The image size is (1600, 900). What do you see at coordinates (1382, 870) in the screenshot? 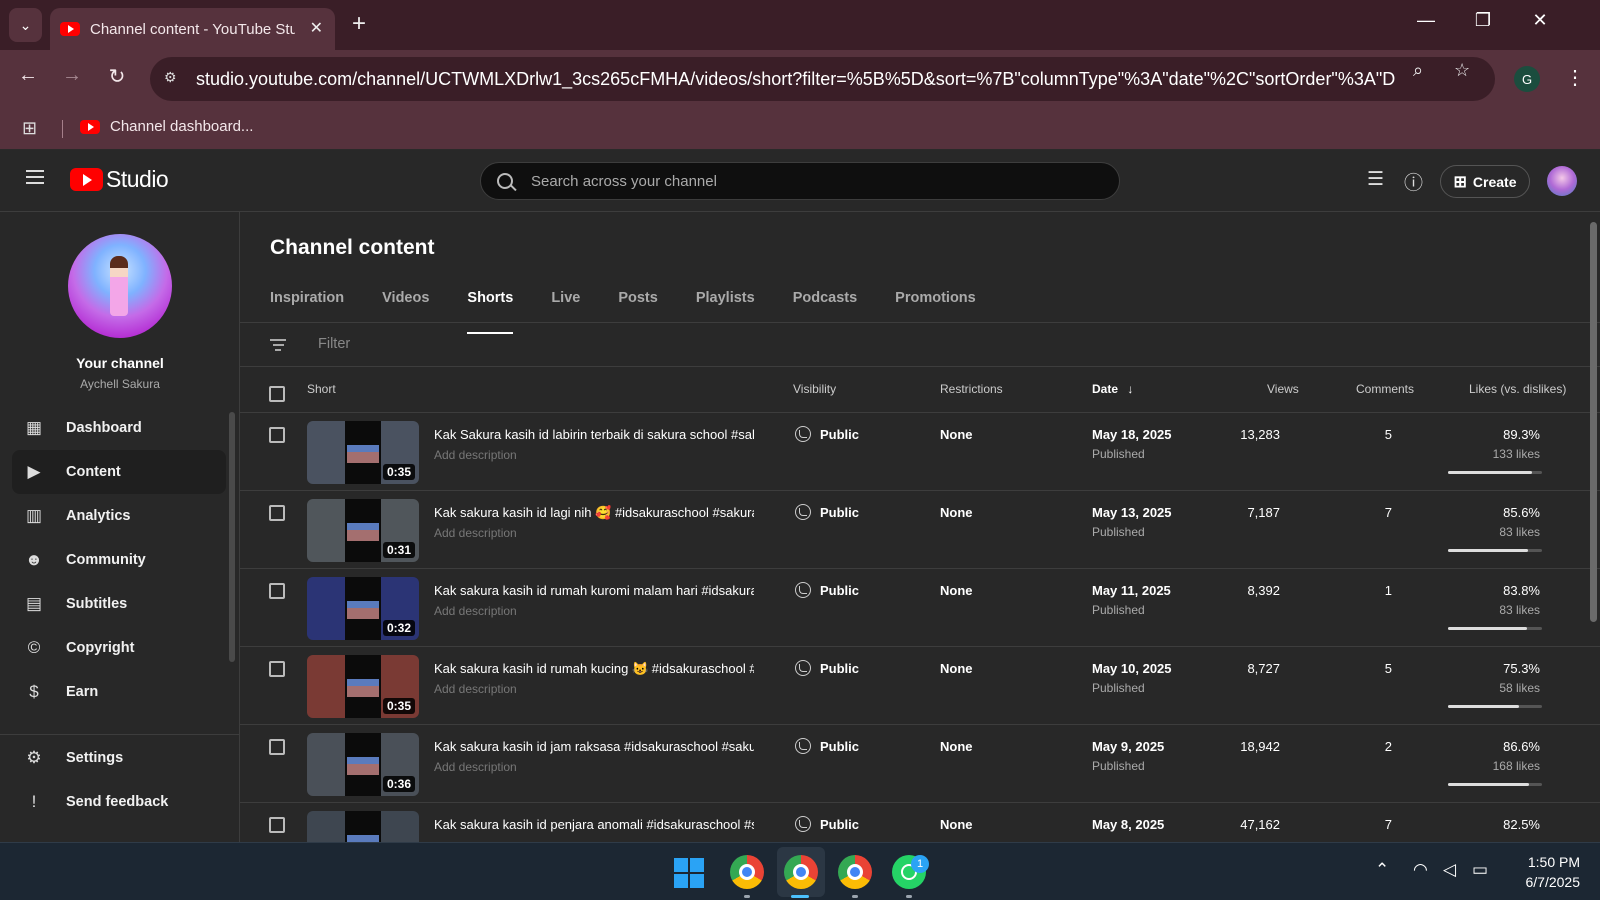
I see `chevron-up-icon: ⌃` at bounding box center [1382, 870].